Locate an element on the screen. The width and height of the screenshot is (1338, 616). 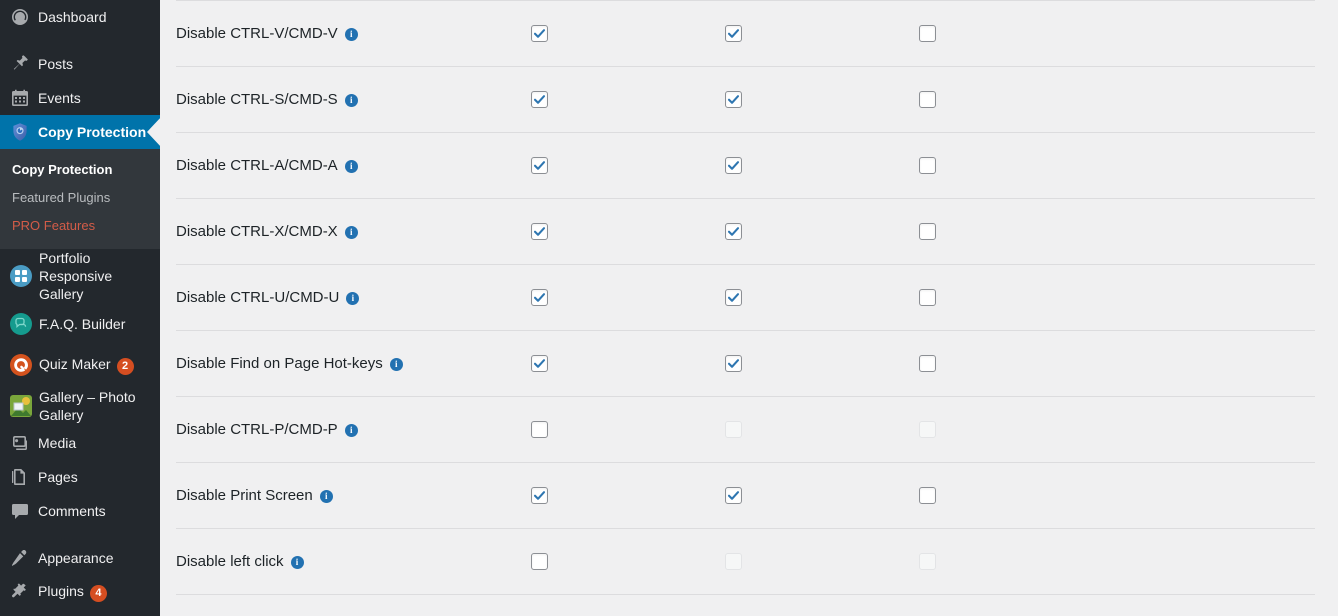
calendar-icon is located at coordinates (20, 98).